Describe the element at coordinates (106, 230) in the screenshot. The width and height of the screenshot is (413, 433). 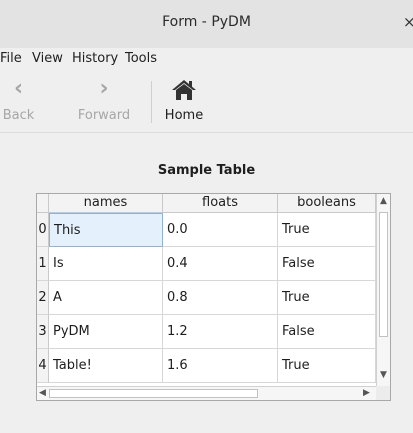
I see `table-cell: This` at that location.